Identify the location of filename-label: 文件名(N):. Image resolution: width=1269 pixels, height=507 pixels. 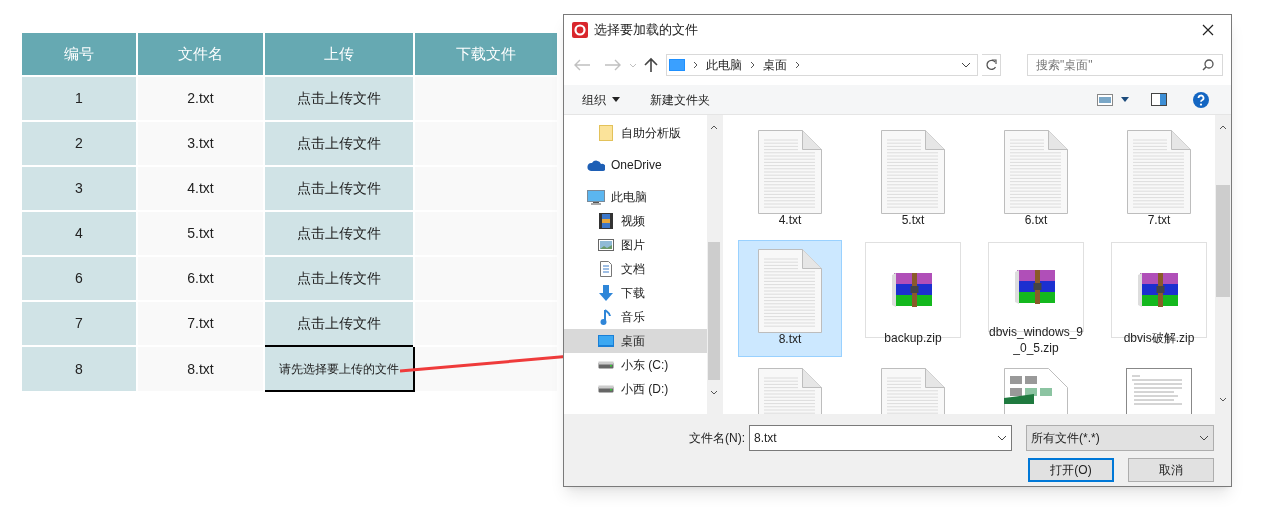
(717, 438).